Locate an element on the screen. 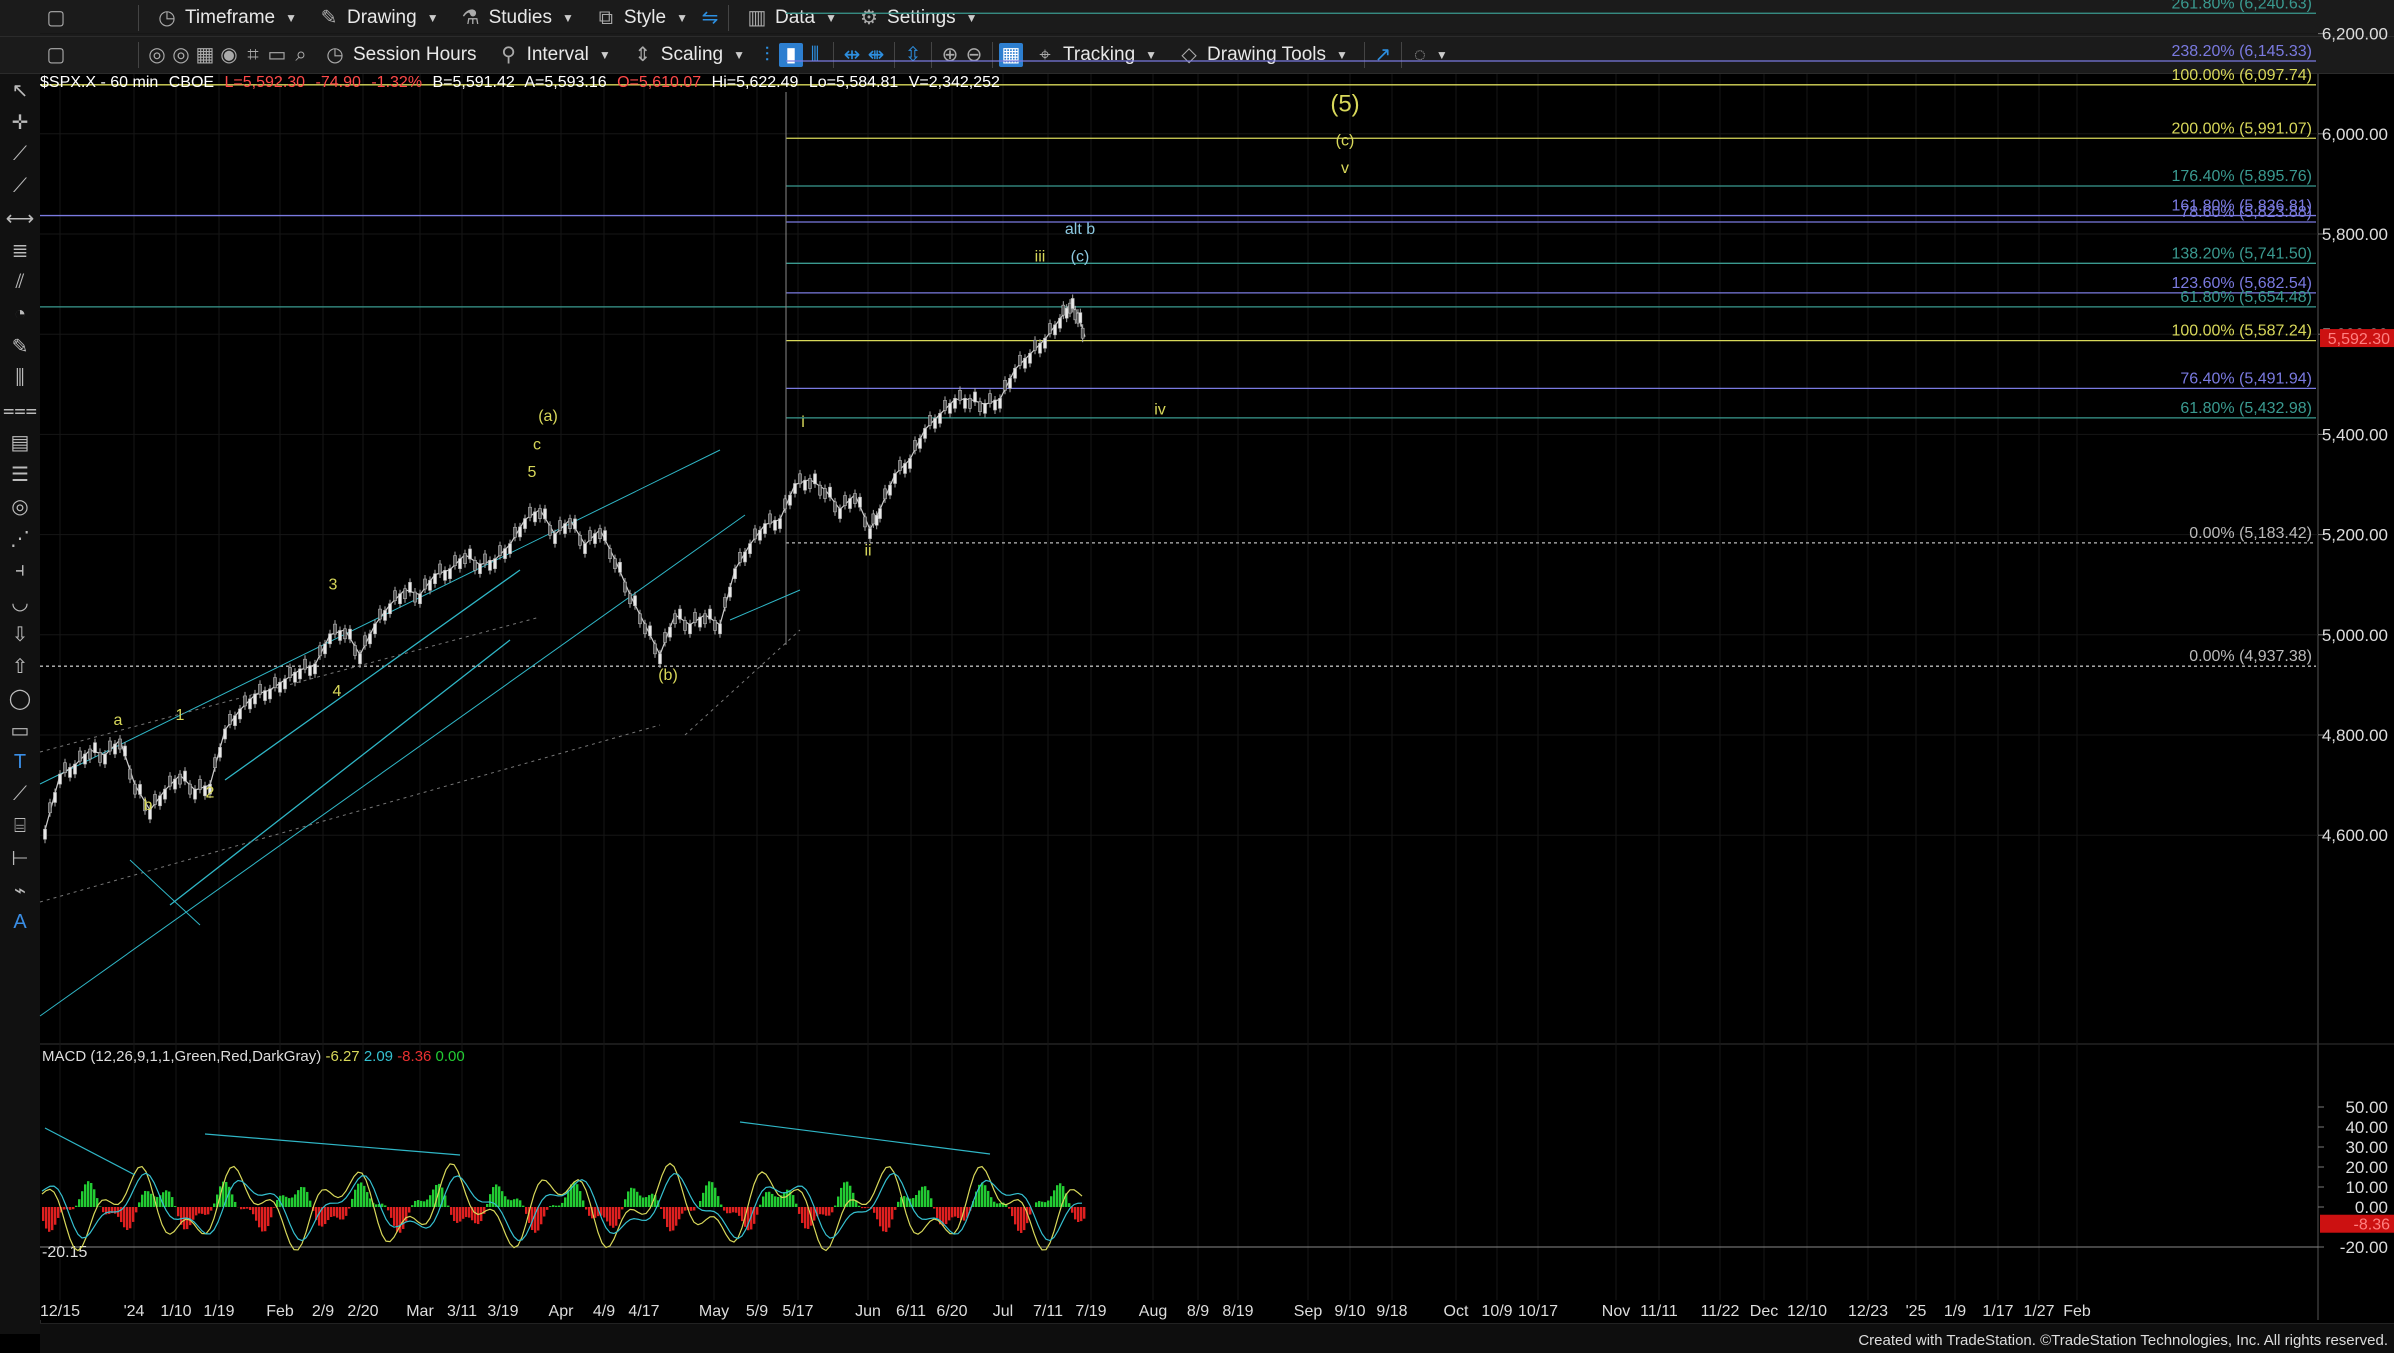 The width and height of the screenshot is (2394, 1353). wave-label: 4 is located at coordinates (337, 691).